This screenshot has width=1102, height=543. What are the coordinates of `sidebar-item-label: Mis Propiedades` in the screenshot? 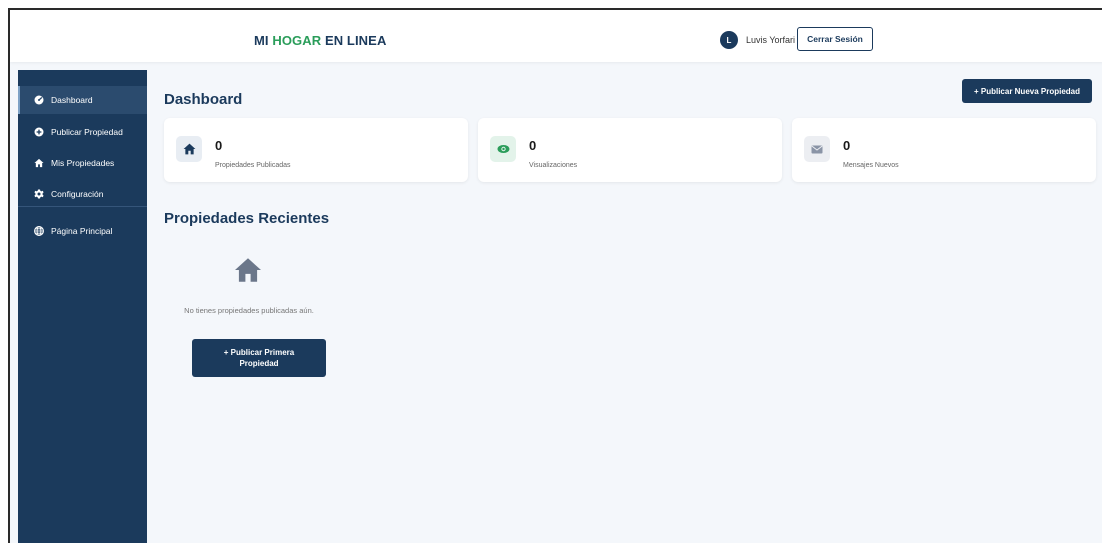 It's located at (83, 163).